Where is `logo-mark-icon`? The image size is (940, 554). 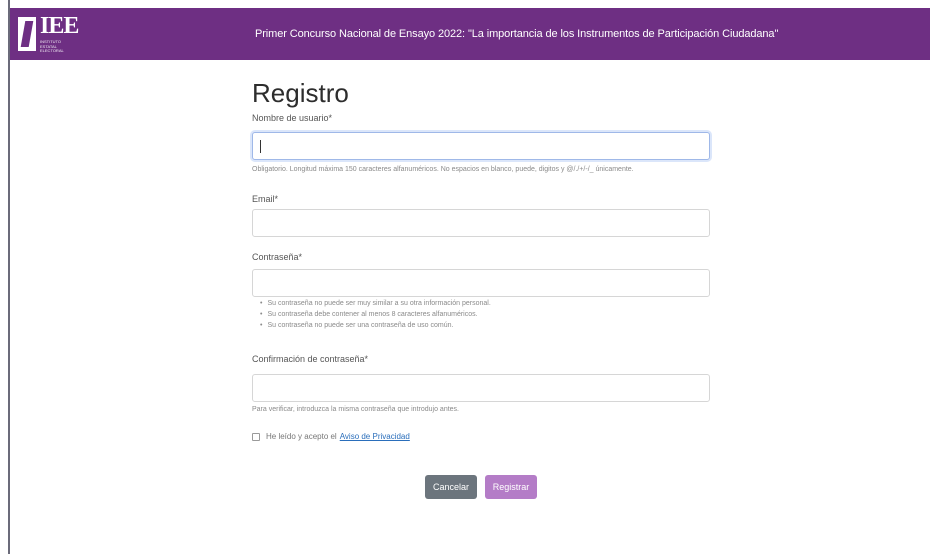 logo-mark-icon is located at coordinates (27, 34).